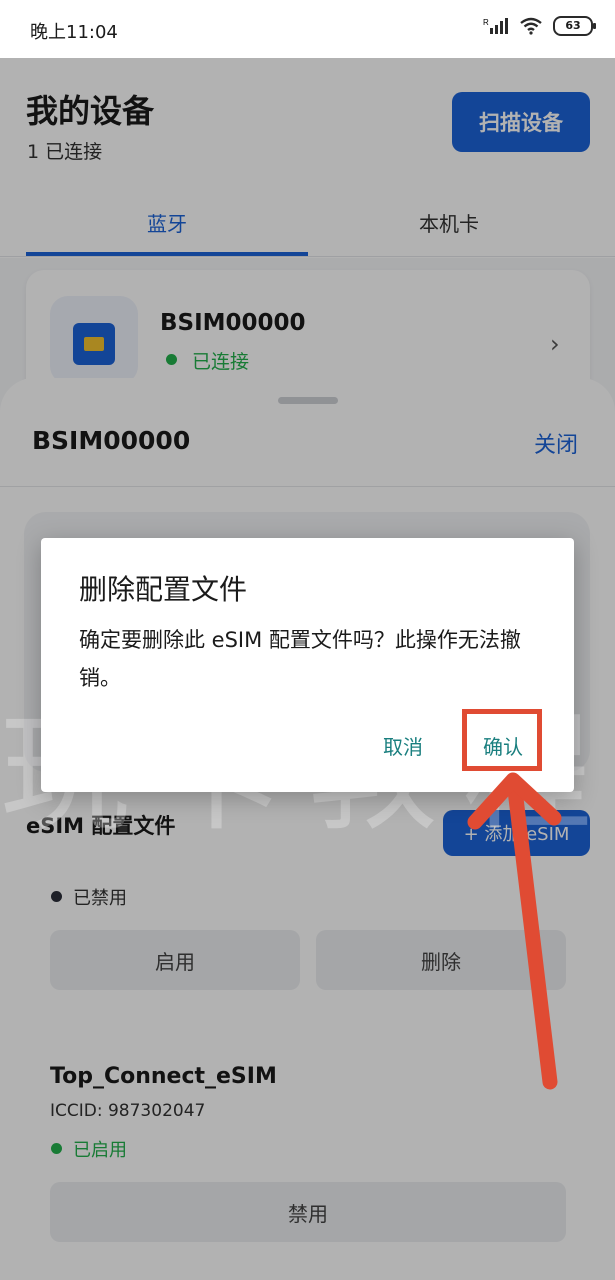 The height and width of the screenshot is (1280, 615). What do you see at coordinates (531, 26) in the screenshot?
I see `wifi-icon` at bounding box center [531, 26].